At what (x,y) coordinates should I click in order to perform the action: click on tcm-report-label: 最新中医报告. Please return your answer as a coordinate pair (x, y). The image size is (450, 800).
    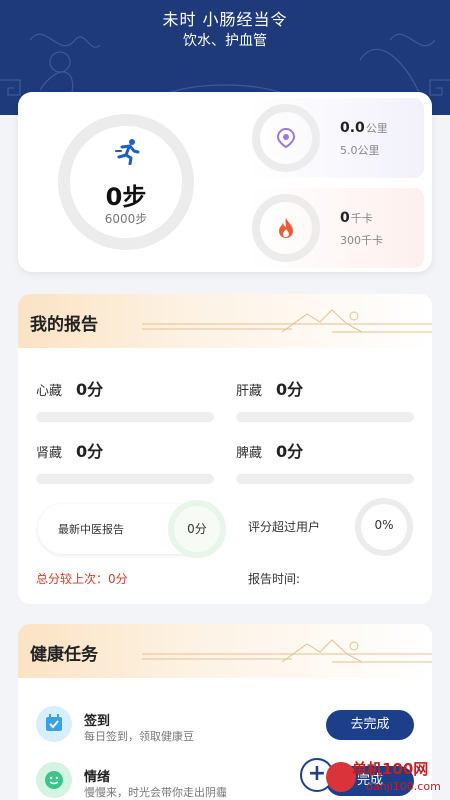
    Looking at the image, I should click on (91, 529).